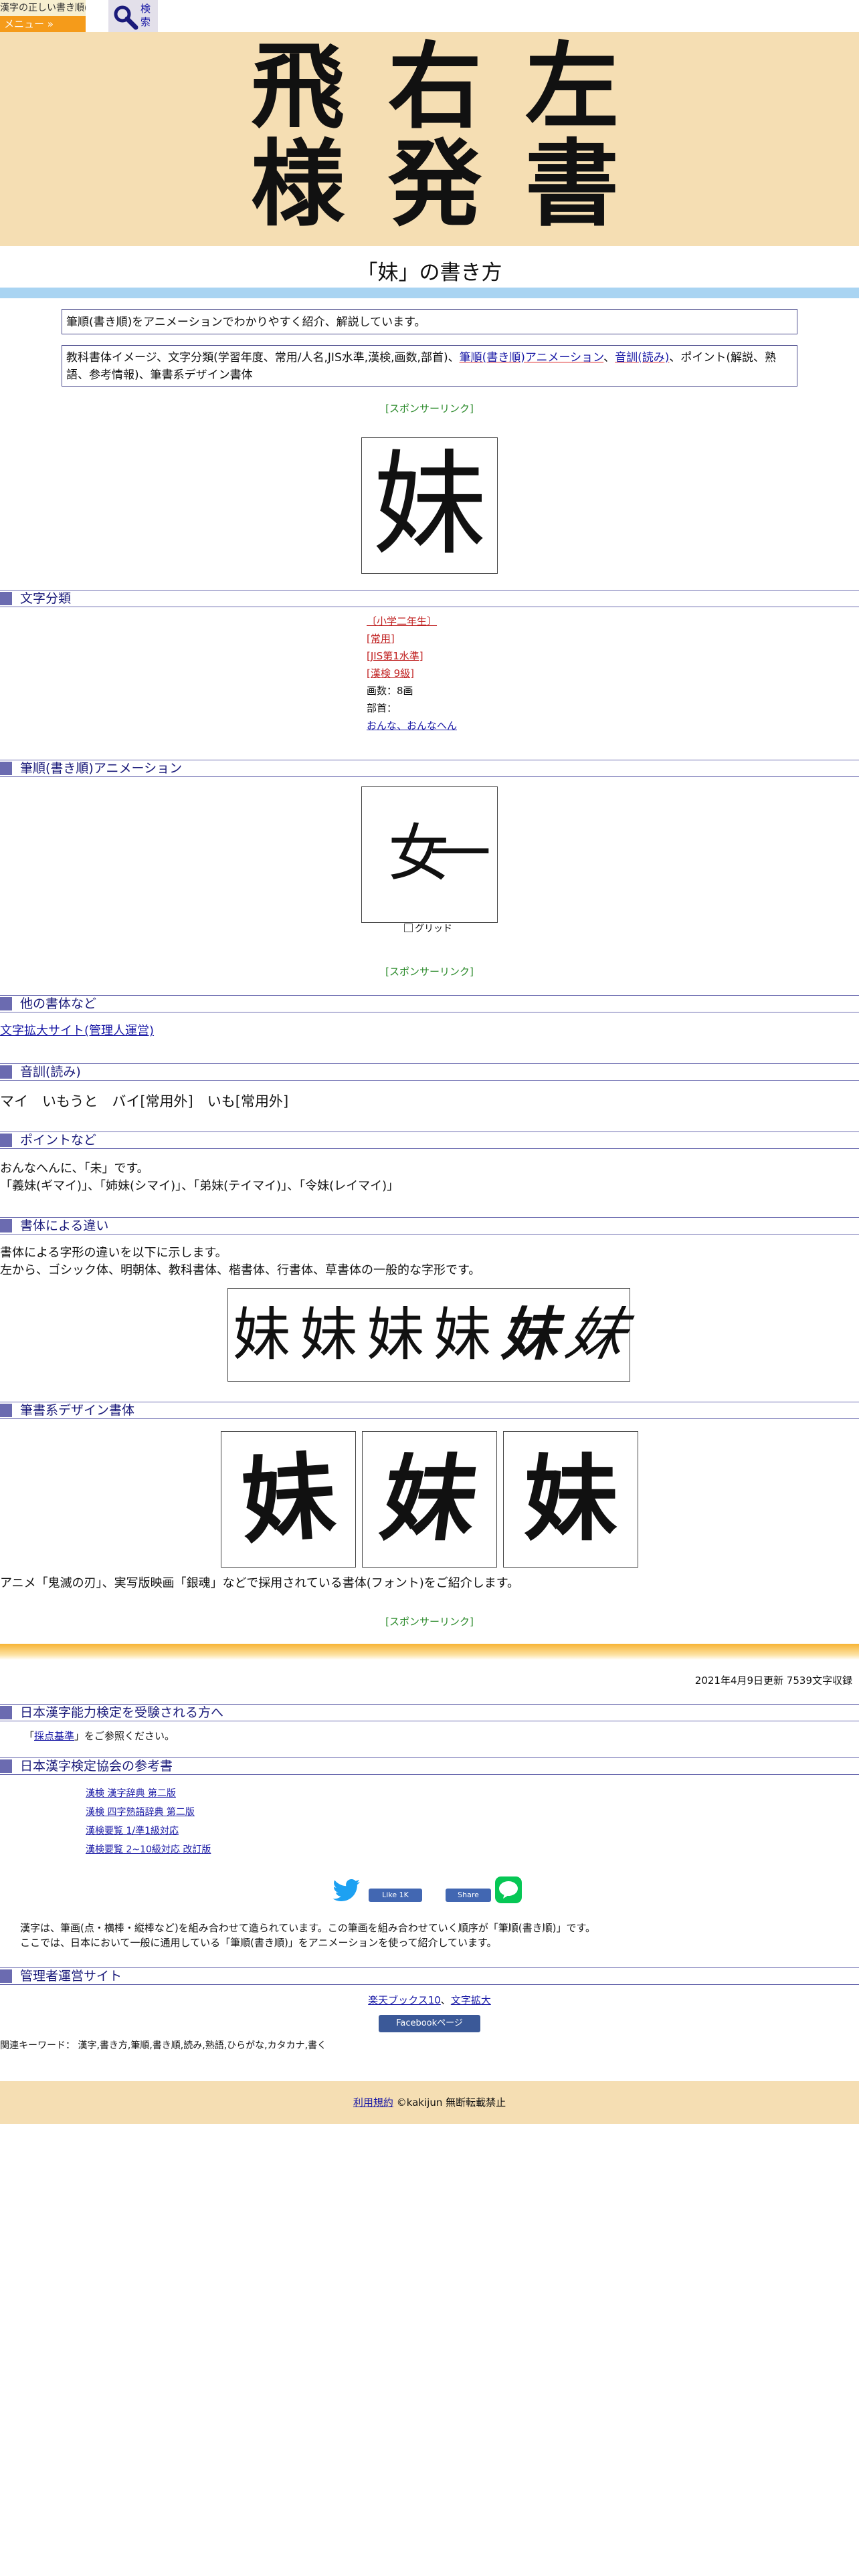 This screenshot has width=859, height=2576. I want to click on section-kentei-refs: 日本漢字検定協会の参考書, so click(429, 1766).